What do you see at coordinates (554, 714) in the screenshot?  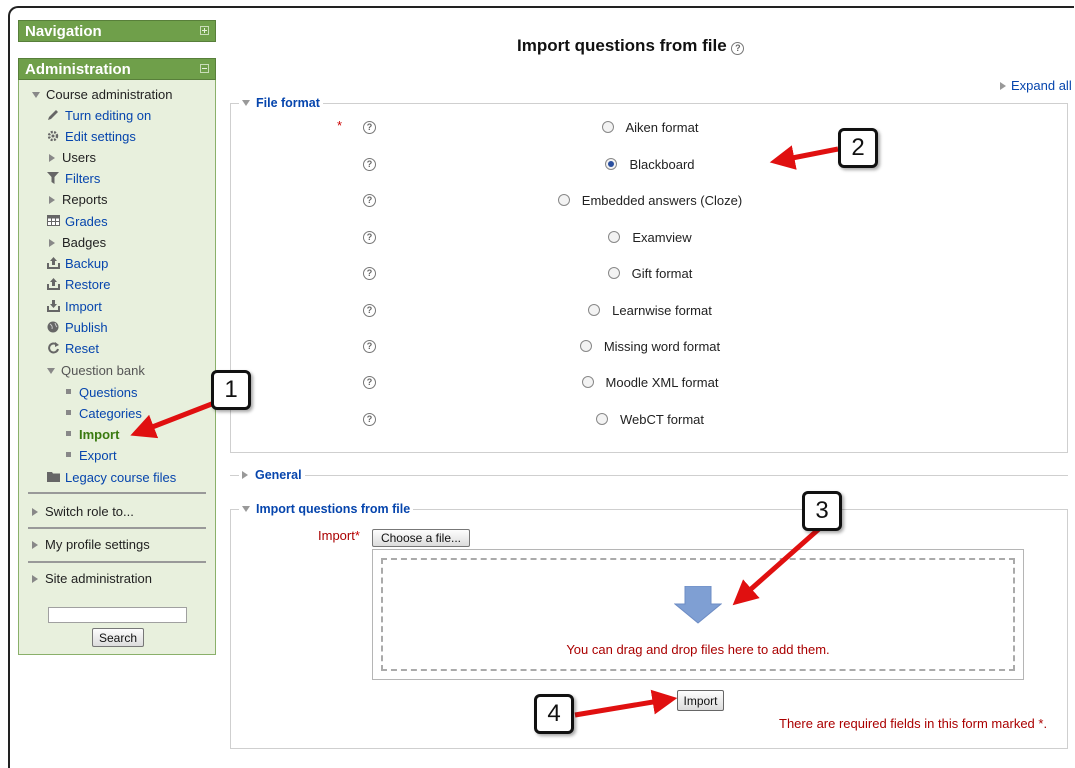 I see `callout-4: 4` at bounding box center [554, 714].